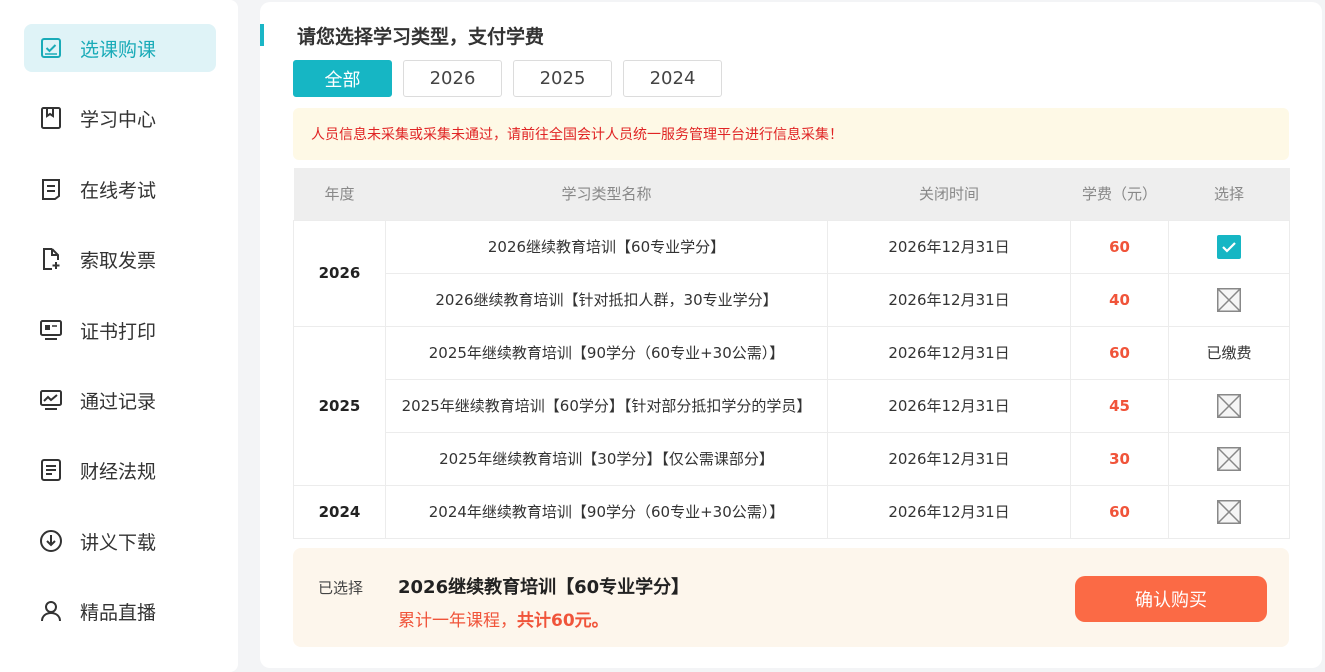  I want to click on page-title: 请您选择学习类型，支付学费, so click(421, 37).